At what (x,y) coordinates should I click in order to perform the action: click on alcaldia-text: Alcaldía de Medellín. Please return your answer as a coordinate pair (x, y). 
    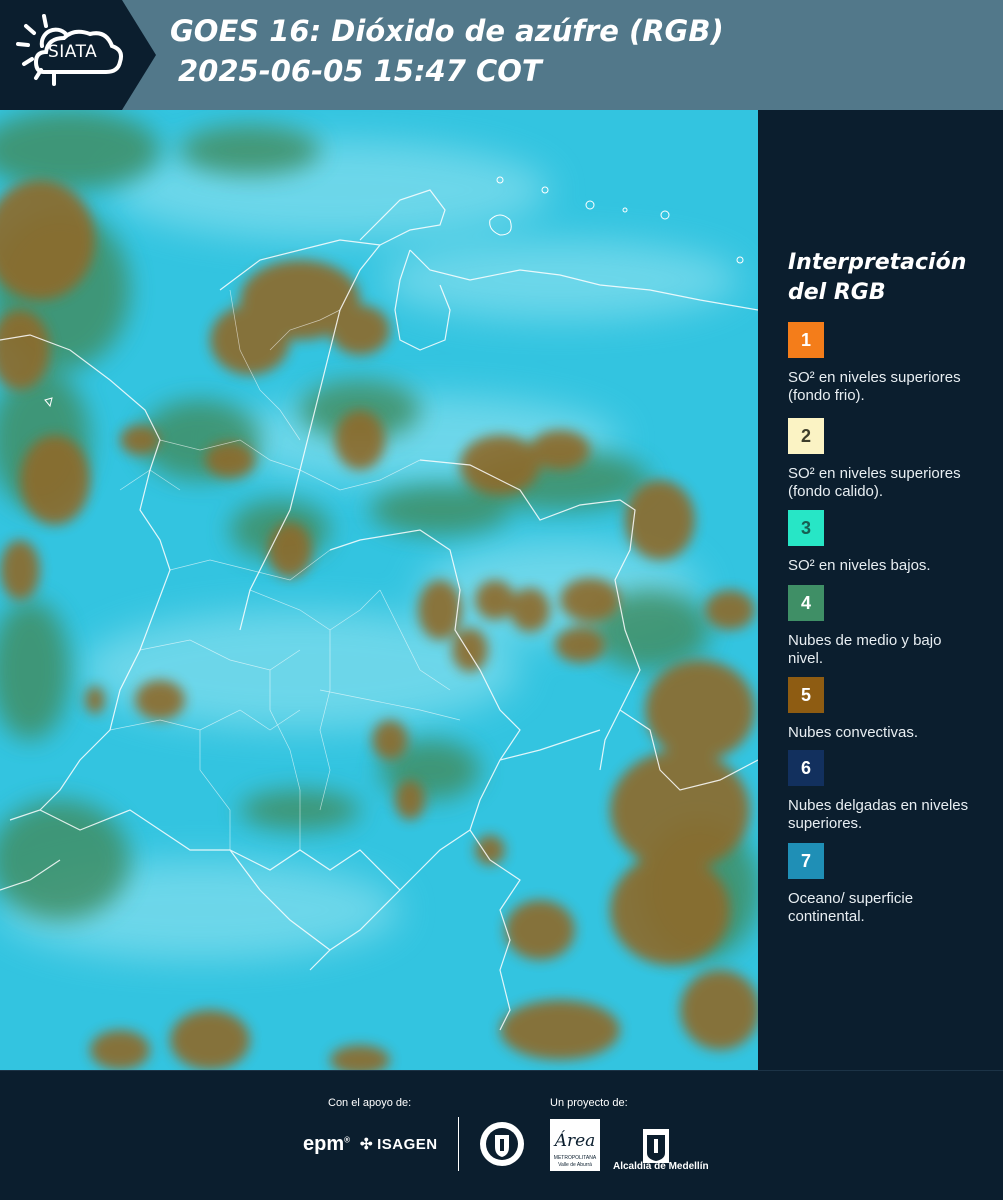
    Looking at the image, I should click on (661, 1166).